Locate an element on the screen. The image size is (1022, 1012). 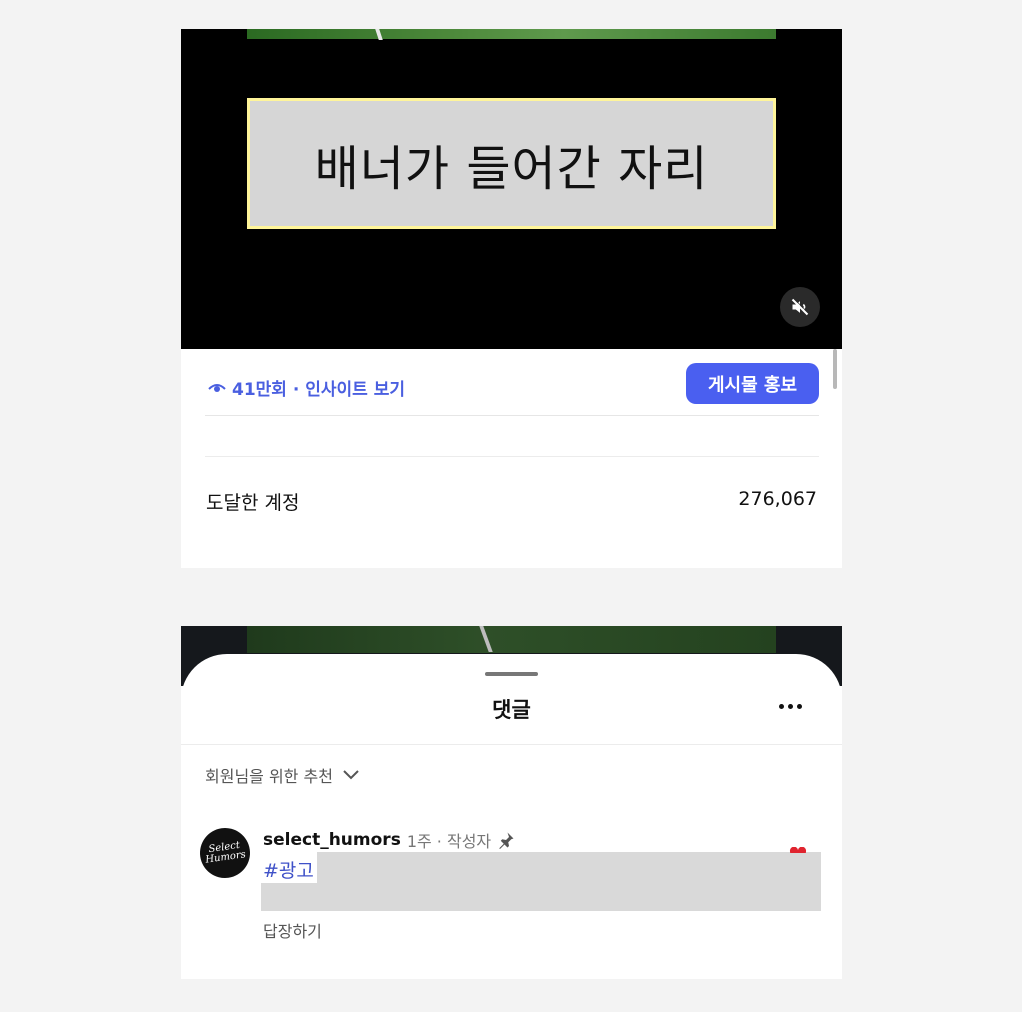
scrollbar is located at coordinates (835, 369).